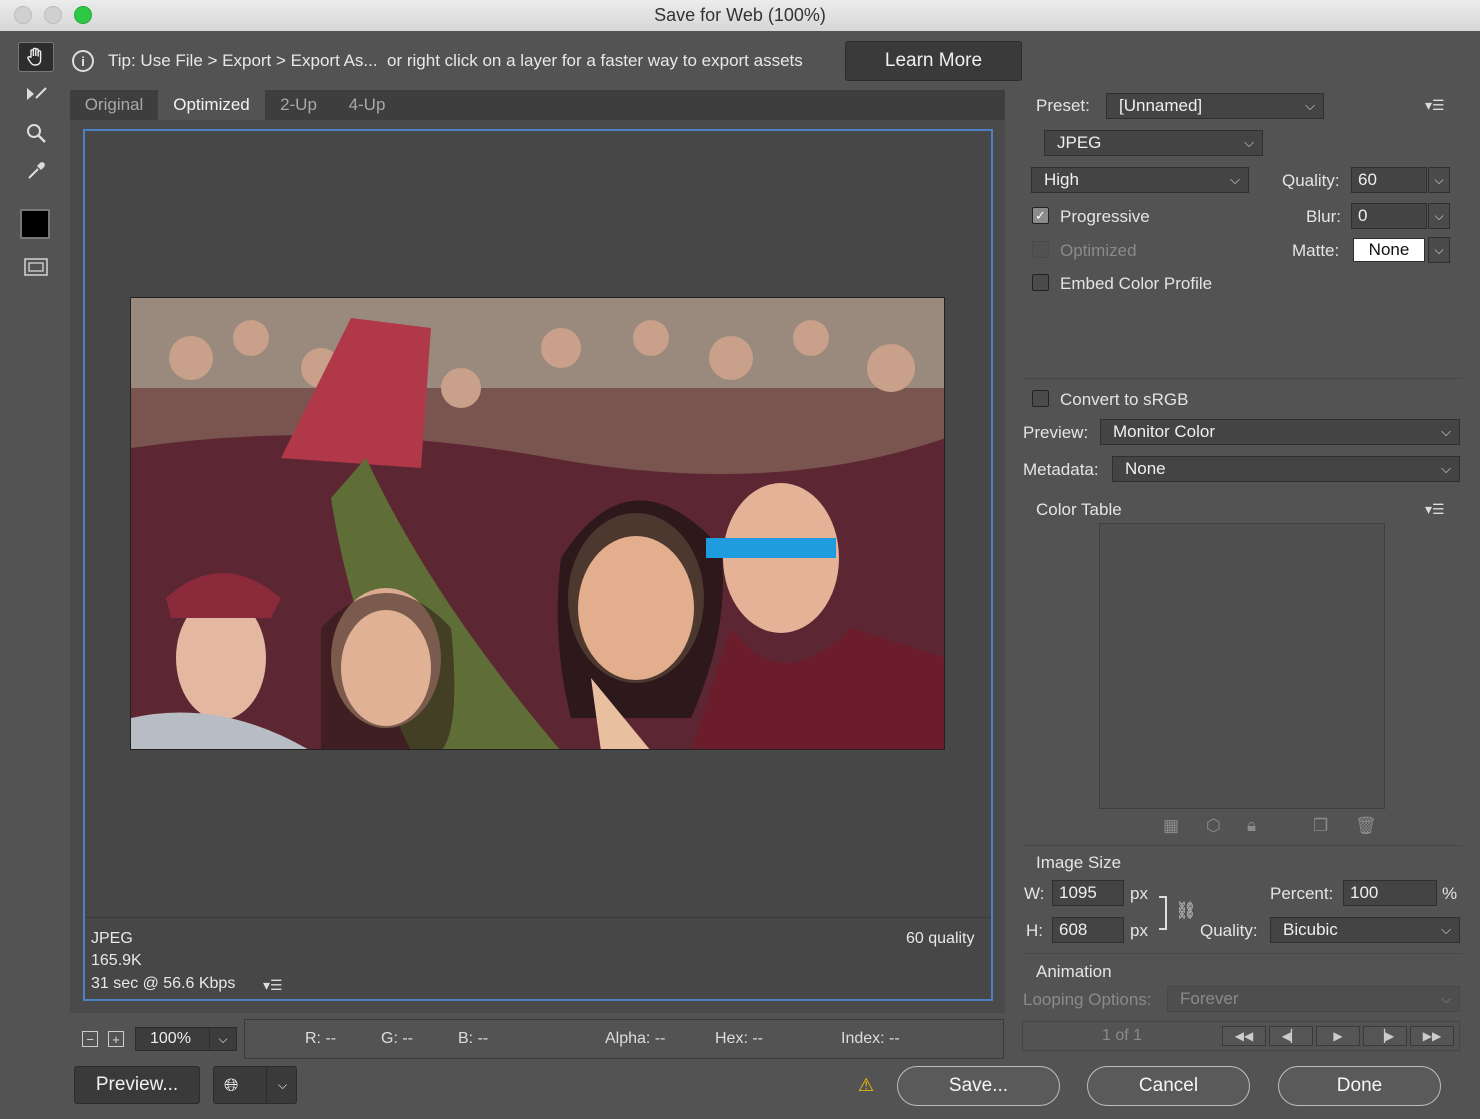 This screenshot has width=1480, height=1119. I want to click on looping-options-label: Looping Options:, so click(1087, 999).